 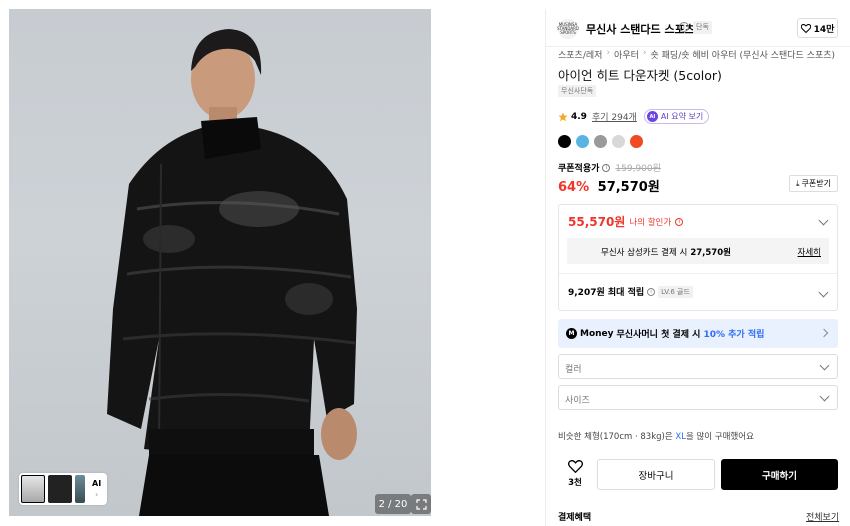 I want to click on money-highlight: 10% 추가 적립, so click(x=734, y=335).